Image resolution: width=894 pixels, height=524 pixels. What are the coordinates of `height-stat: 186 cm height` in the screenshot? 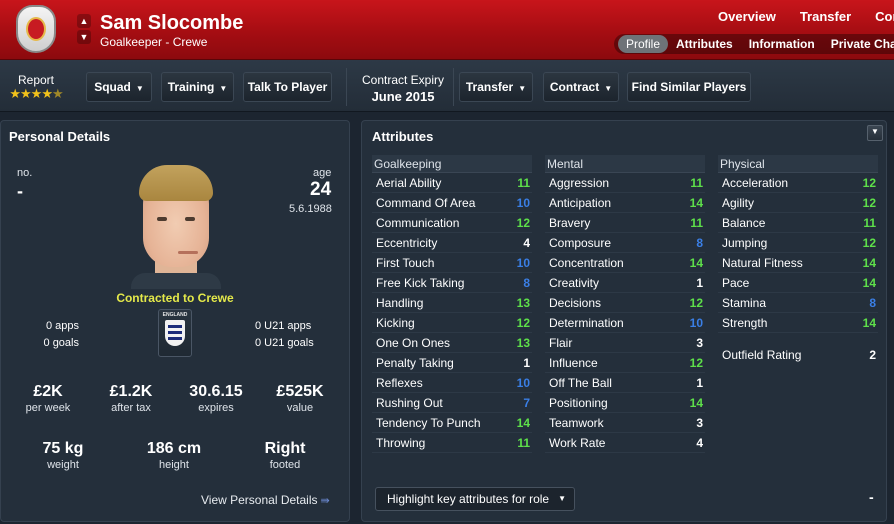 It's located at (174, 455).